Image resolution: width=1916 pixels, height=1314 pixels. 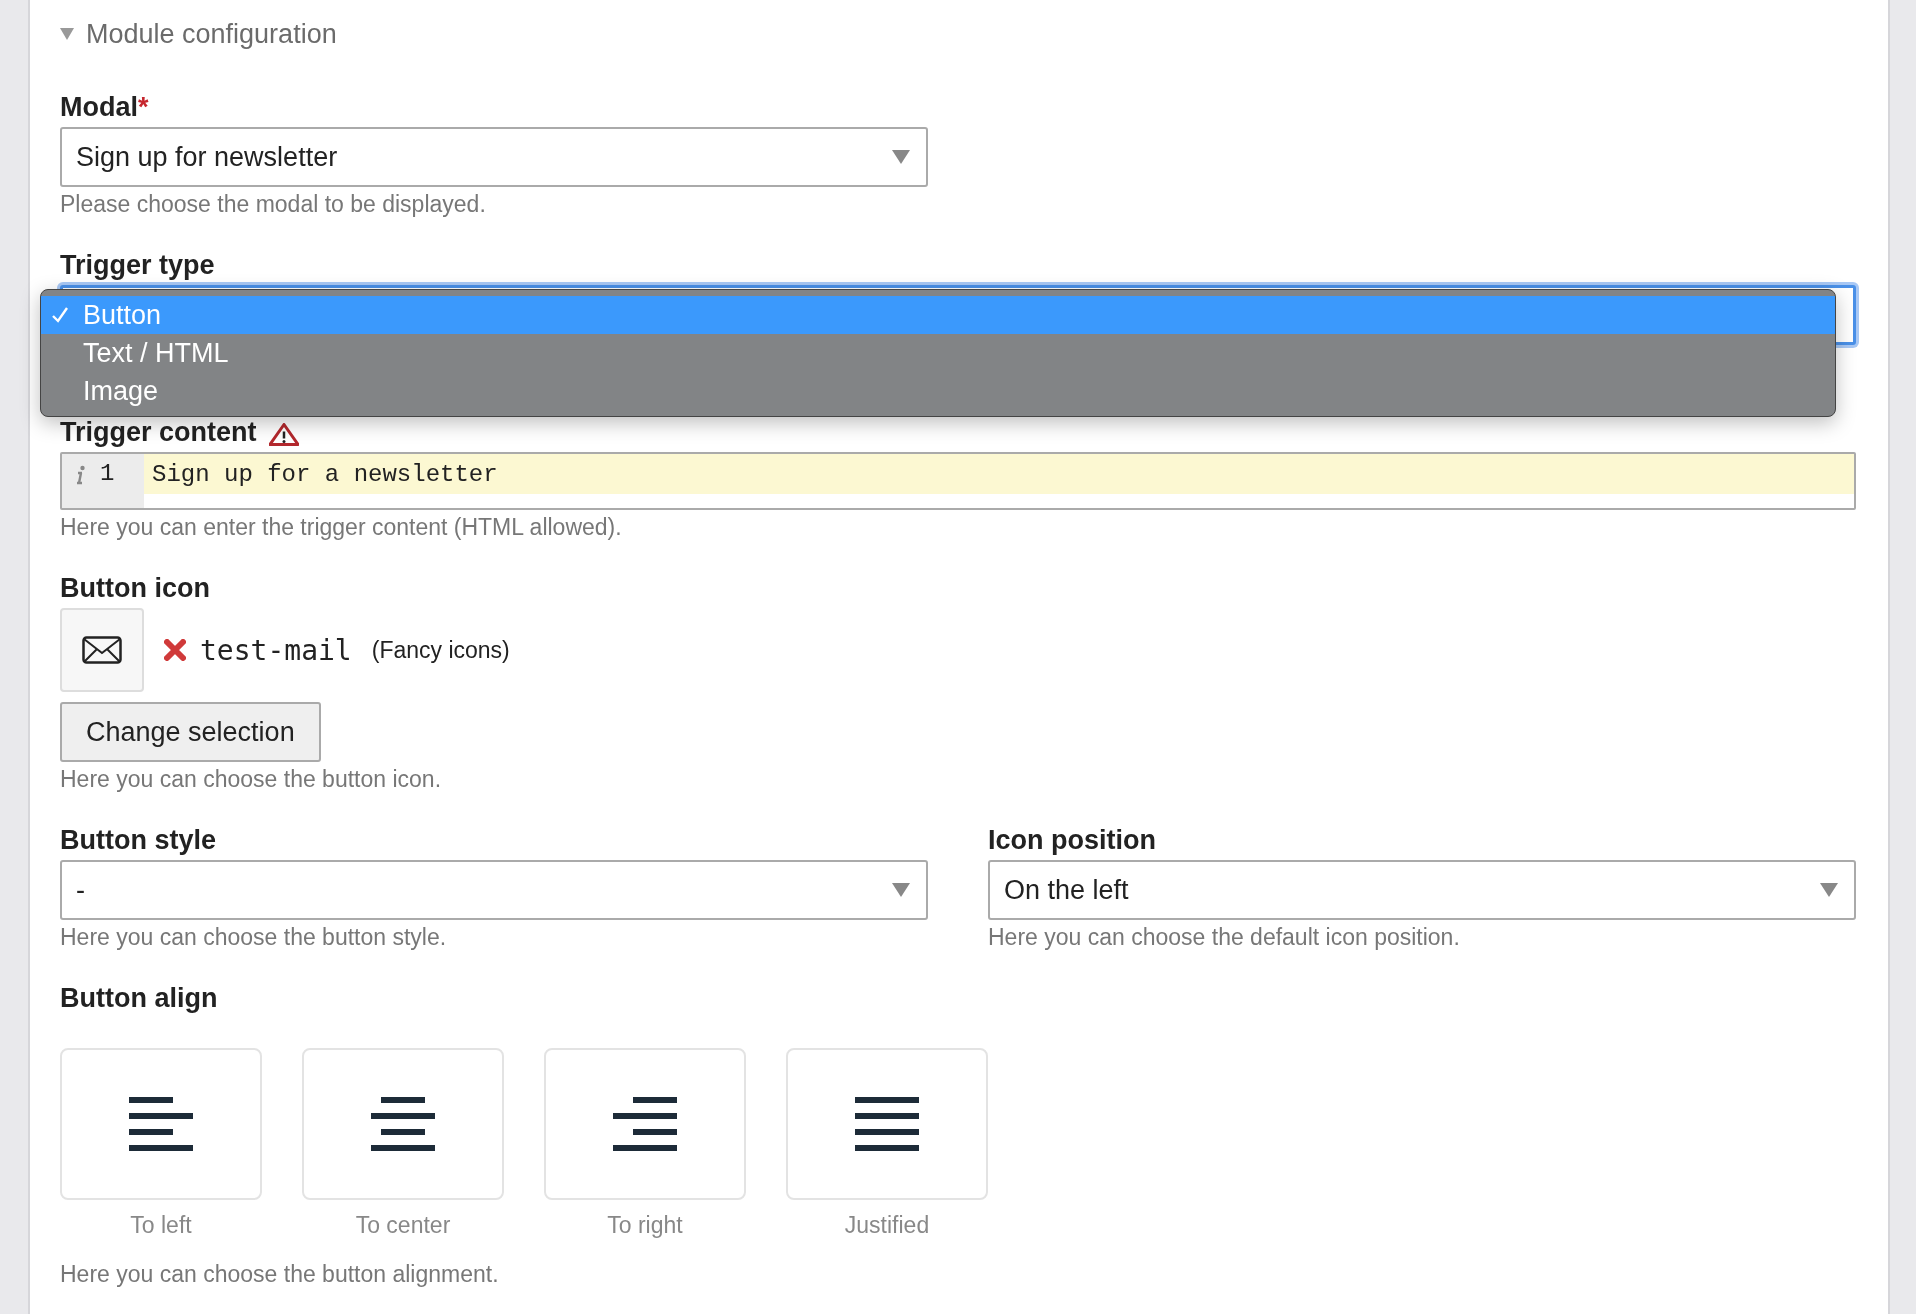 What do you see at coordinates (276, 650) in the screenshot?
I see `icon-name: test-mail` at bounding box center [276, 650].